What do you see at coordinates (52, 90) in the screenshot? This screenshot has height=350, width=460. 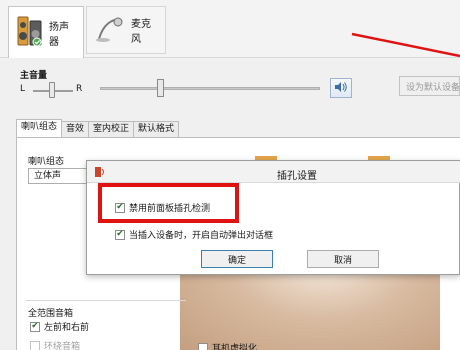 I see `balance-slider-thumb` at bounding box center [52, 90].